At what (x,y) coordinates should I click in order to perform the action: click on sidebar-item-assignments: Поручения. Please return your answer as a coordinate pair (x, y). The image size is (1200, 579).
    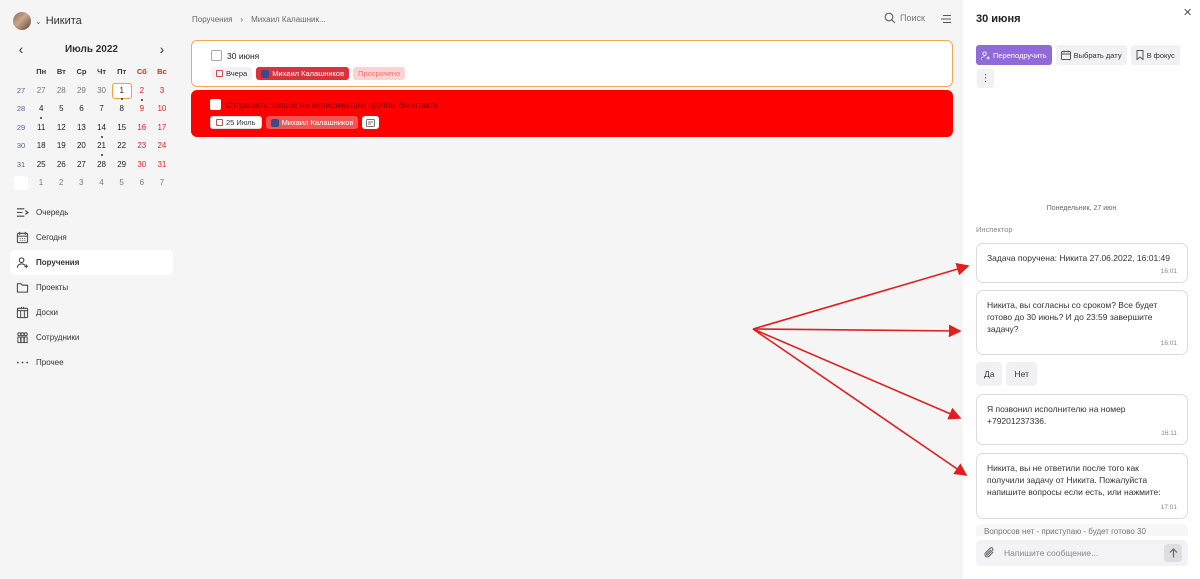
    Looking at the image, I should click on (91, 262).